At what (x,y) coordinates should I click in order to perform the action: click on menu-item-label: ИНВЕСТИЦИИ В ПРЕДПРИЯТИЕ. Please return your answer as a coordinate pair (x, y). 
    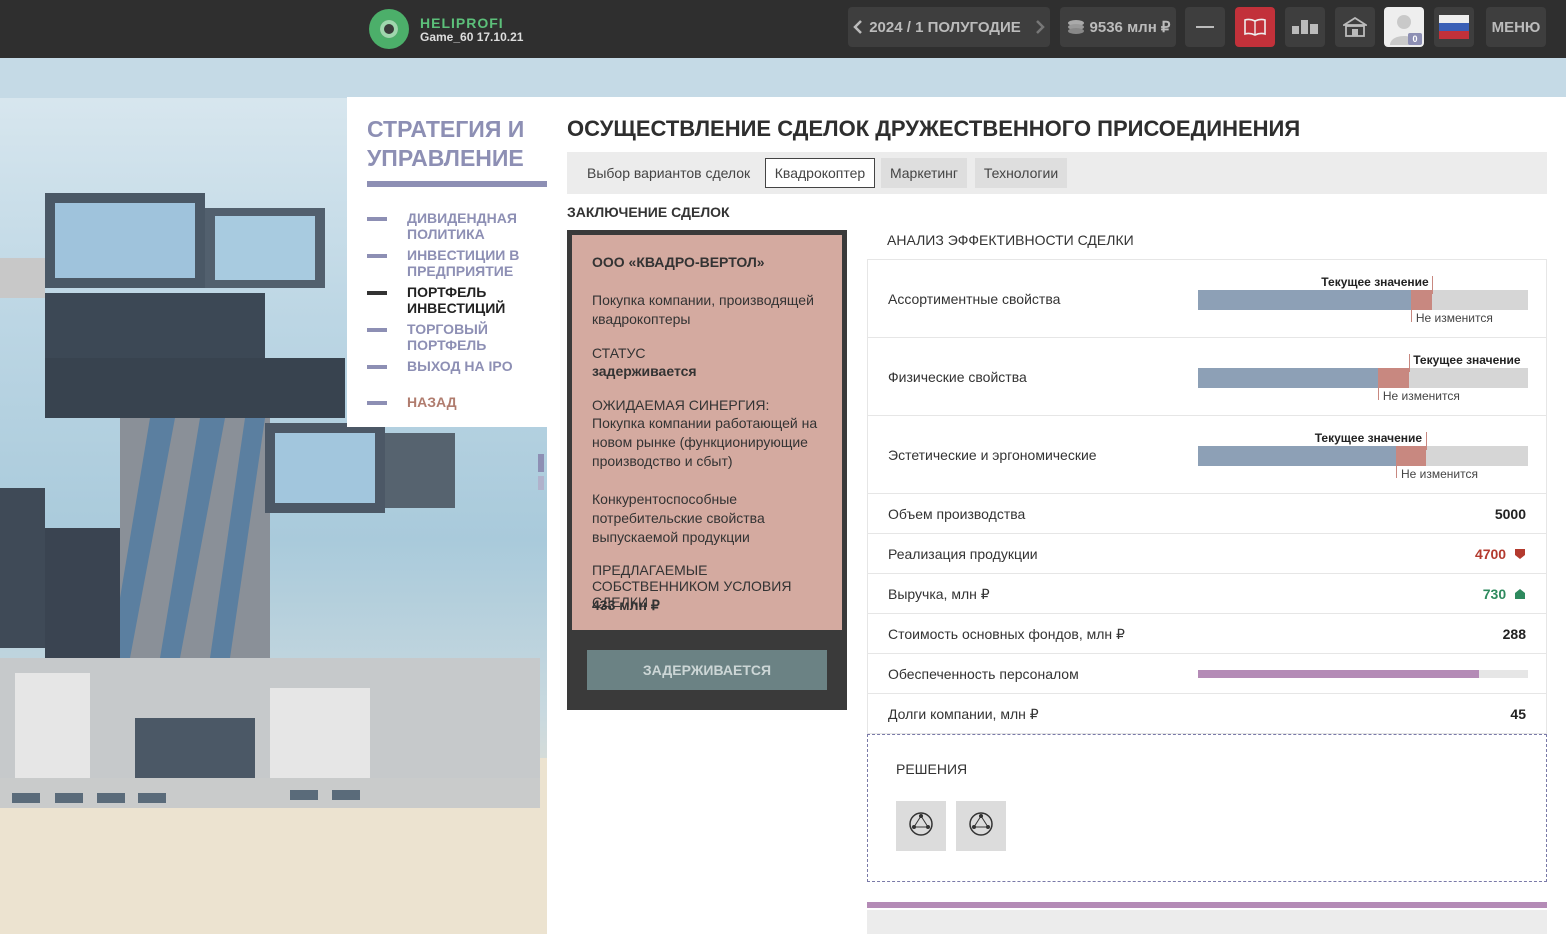
    Looking at the image, I should click on (463, 263).